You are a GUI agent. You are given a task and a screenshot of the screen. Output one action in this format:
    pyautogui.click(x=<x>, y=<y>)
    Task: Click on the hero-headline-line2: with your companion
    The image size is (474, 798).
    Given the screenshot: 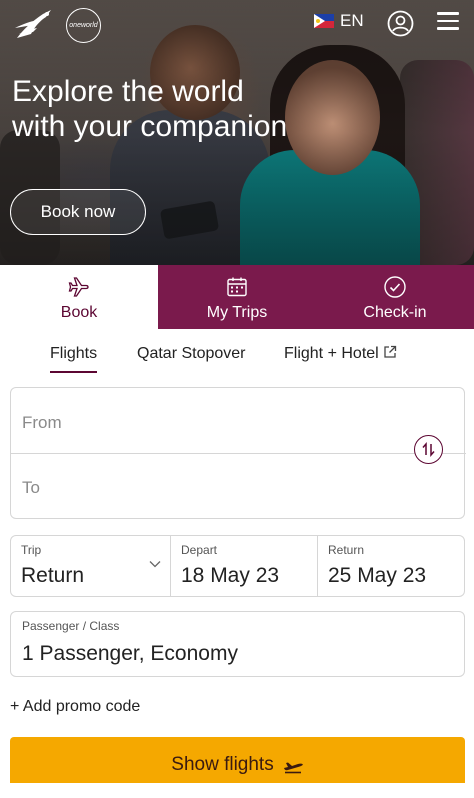 What is the action you would take?
    pyautogui.click(x=150, y=126)
    